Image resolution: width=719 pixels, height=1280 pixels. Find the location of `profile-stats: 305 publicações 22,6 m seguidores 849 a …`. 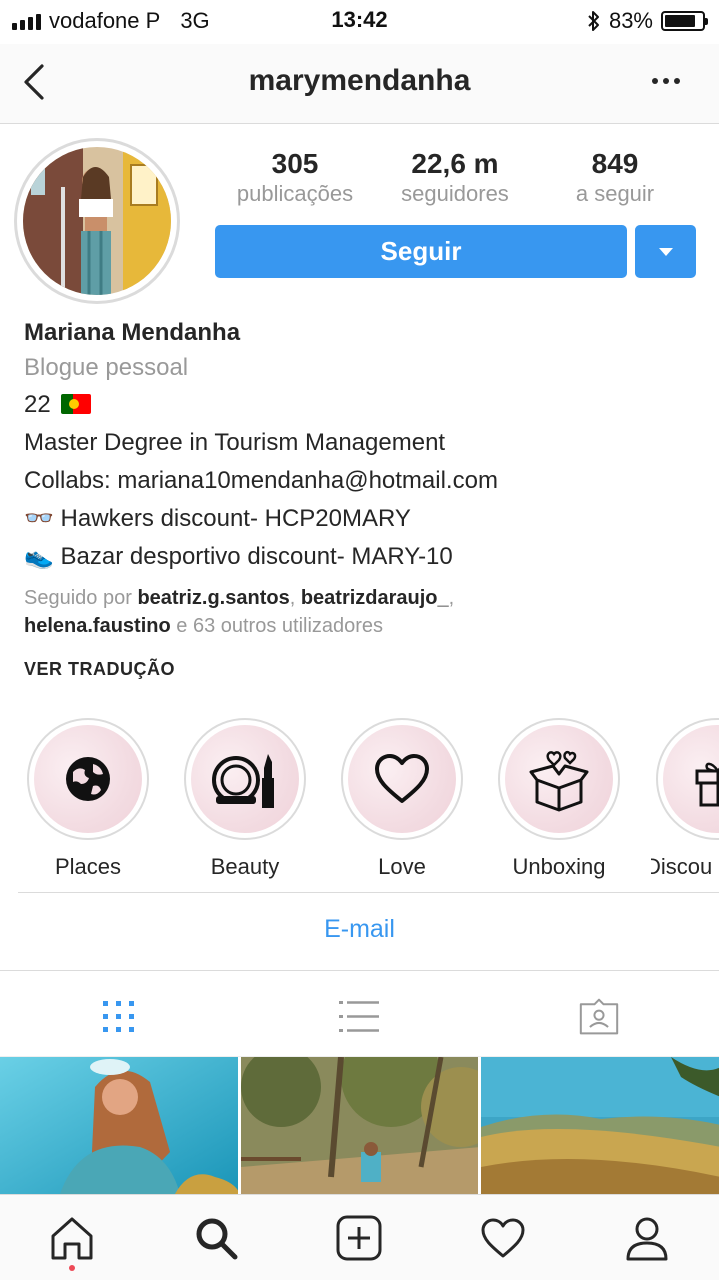

profile-stats: 305 publicações 22,6 m seguidores 849 a … is located at coordinates (455, 178).